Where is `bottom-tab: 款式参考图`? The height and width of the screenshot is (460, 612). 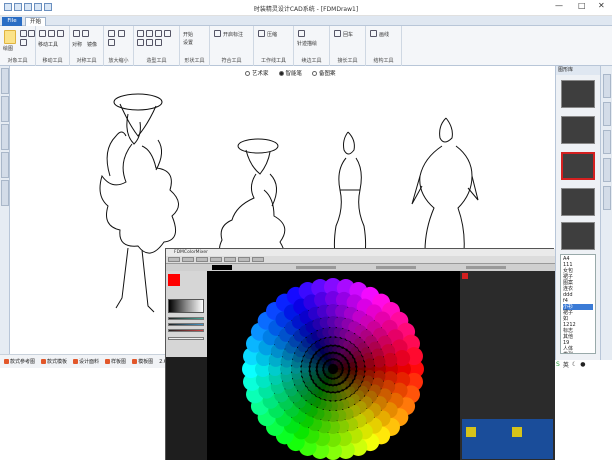 bottom-tab: 款式参考图 is located at coordinates (19, 361).